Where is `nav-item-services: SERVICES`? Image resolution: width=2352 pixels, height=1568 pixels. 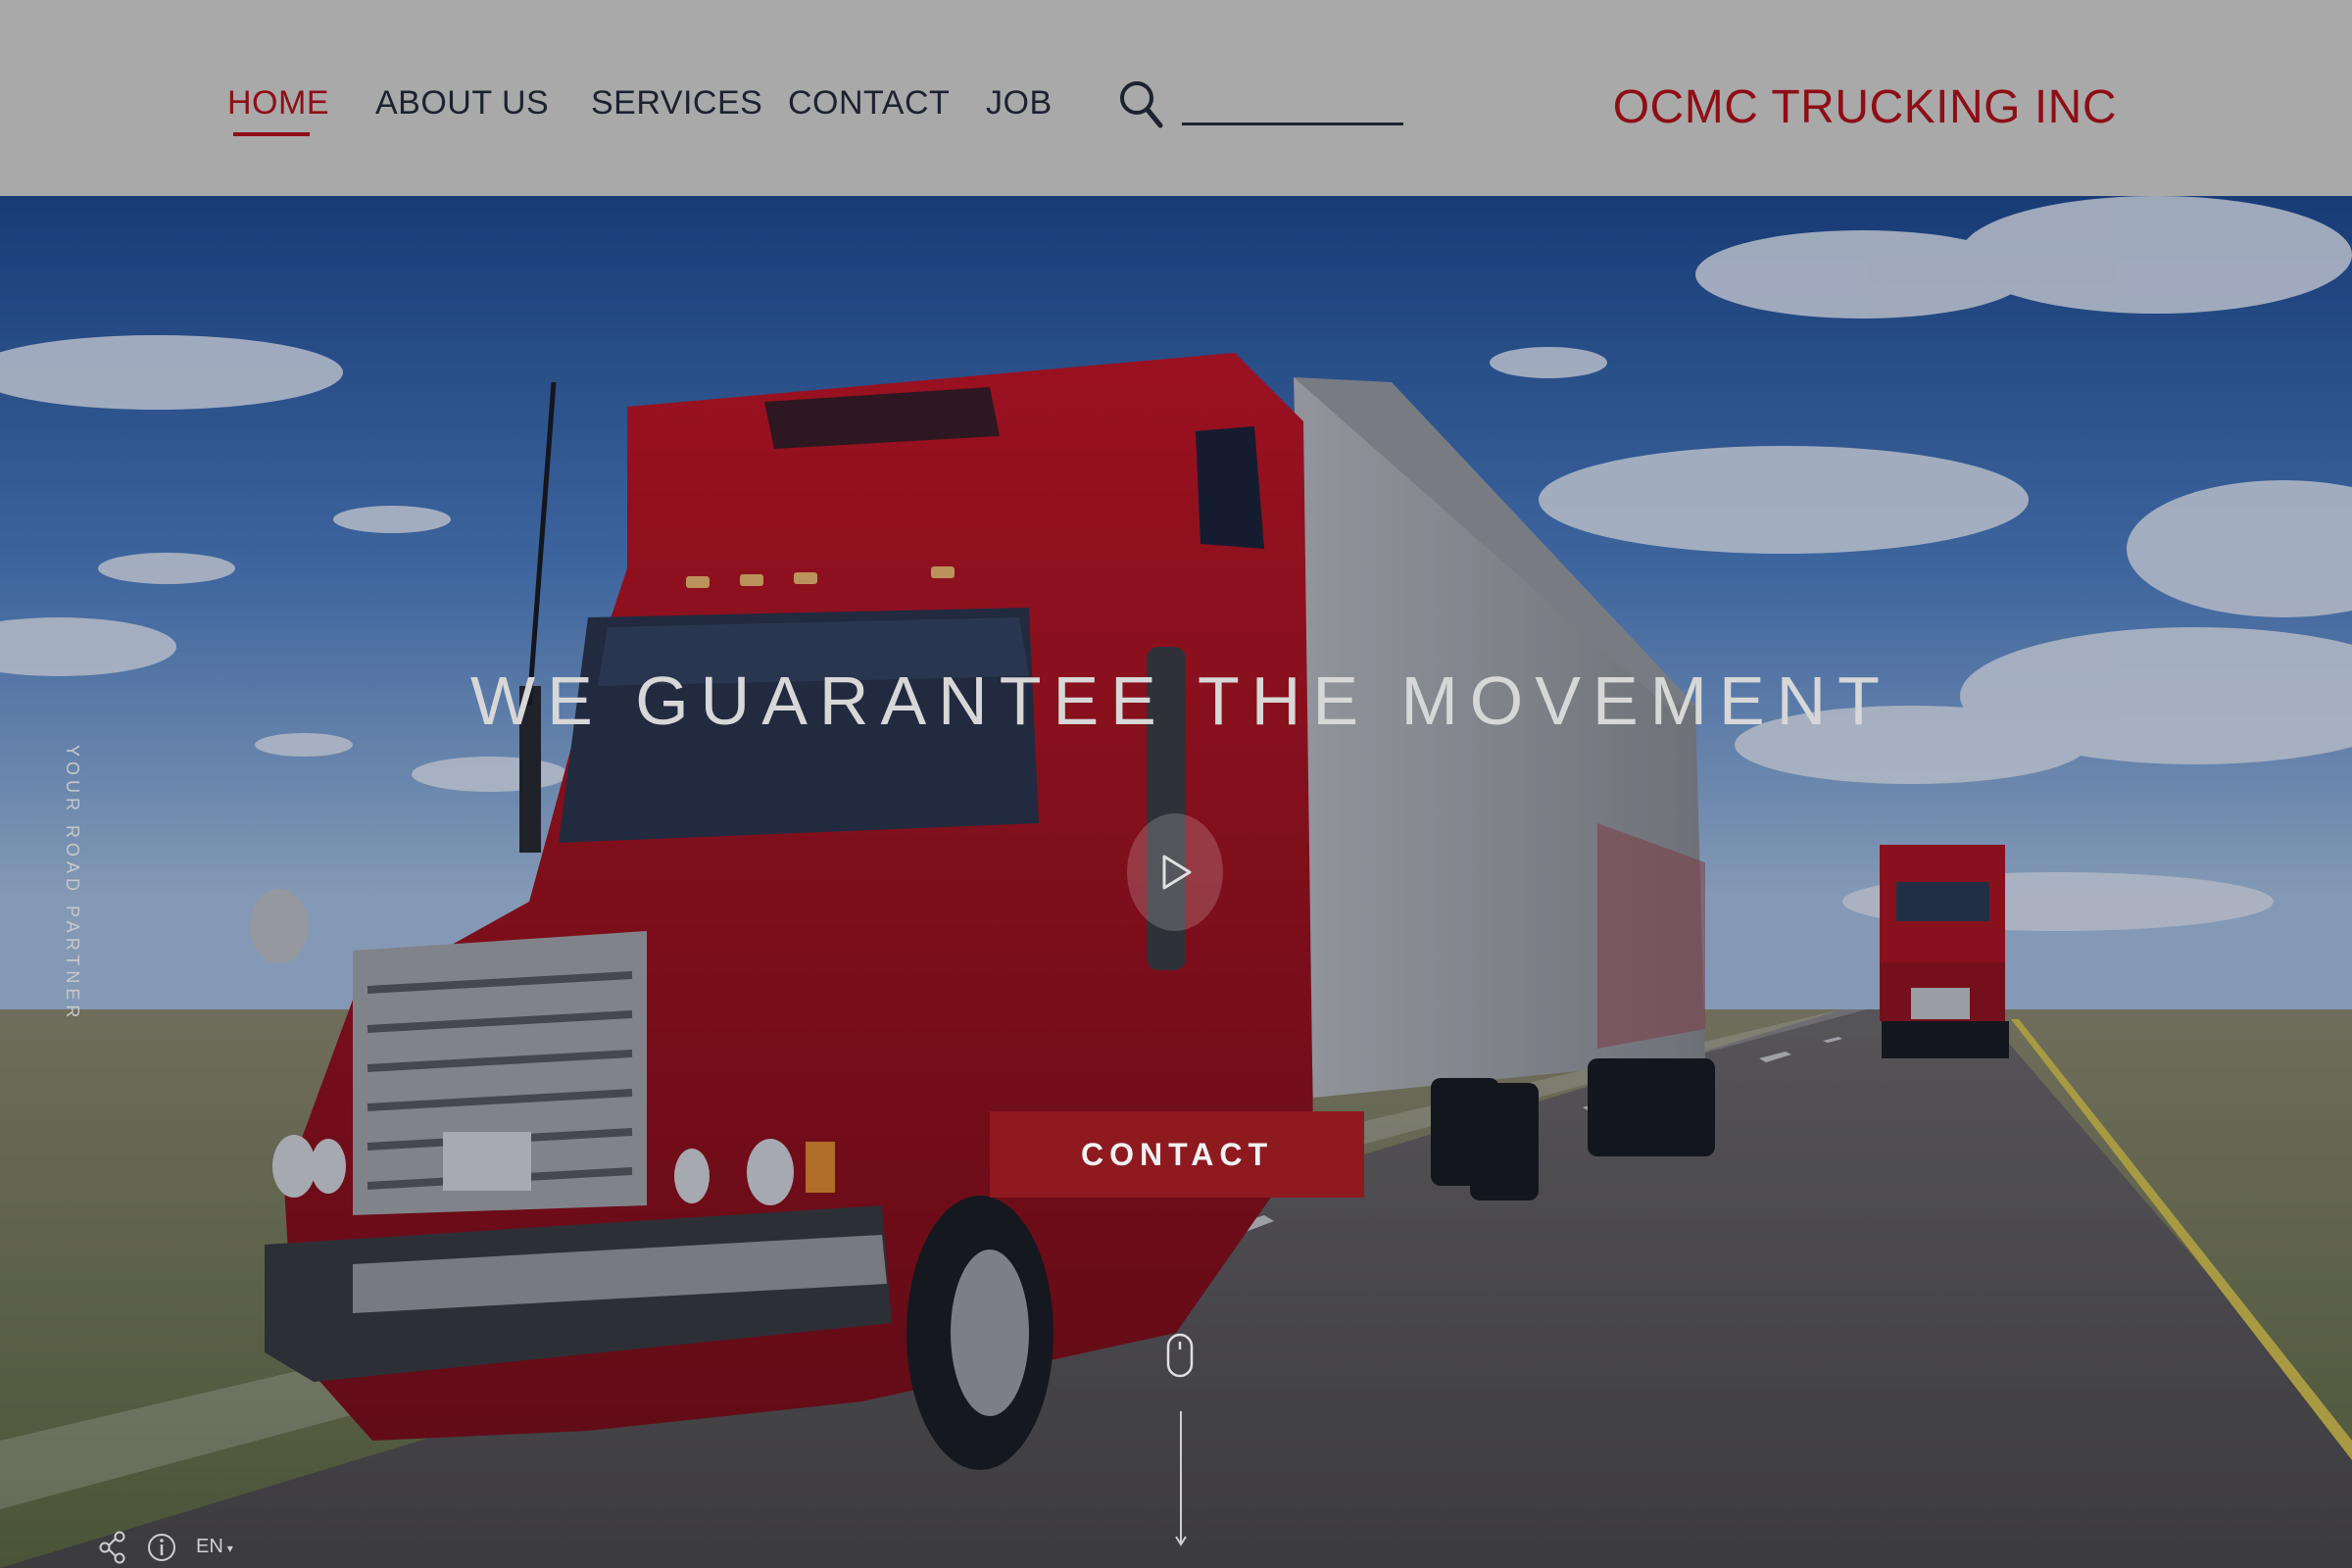
nav-item-services: SERVICES is located at coordinates (676, 103).